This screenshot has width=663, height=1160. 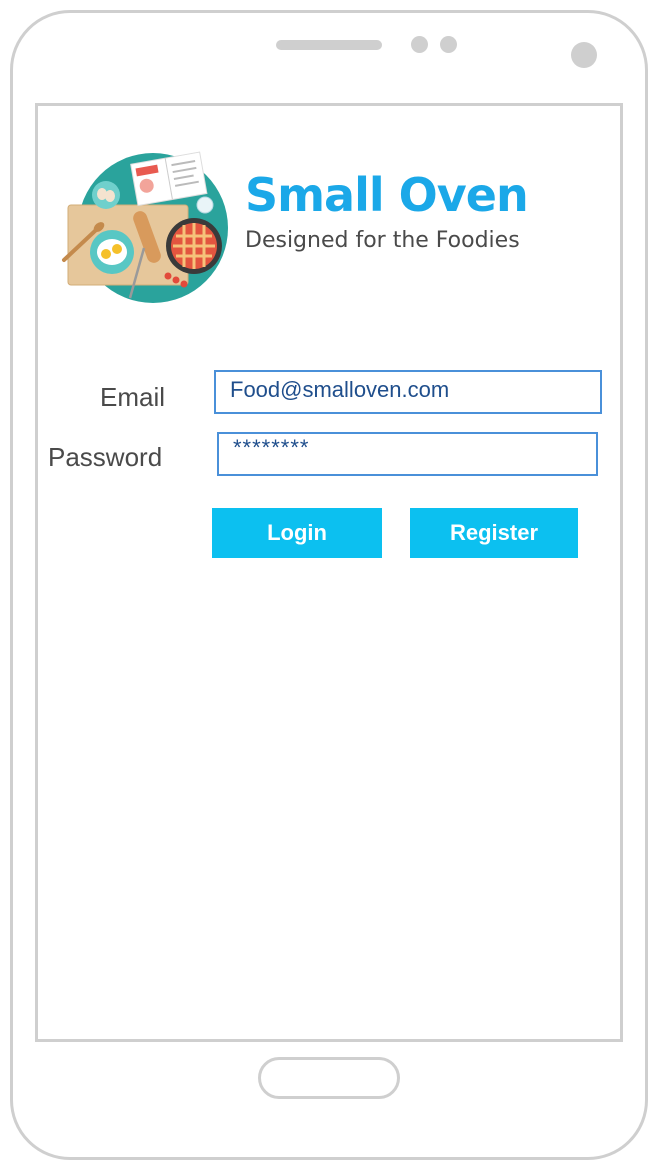 What do you see at coordinates (329, 45) in the screenshot?
I see `speaker-grille` at bounding box center [329, 45].